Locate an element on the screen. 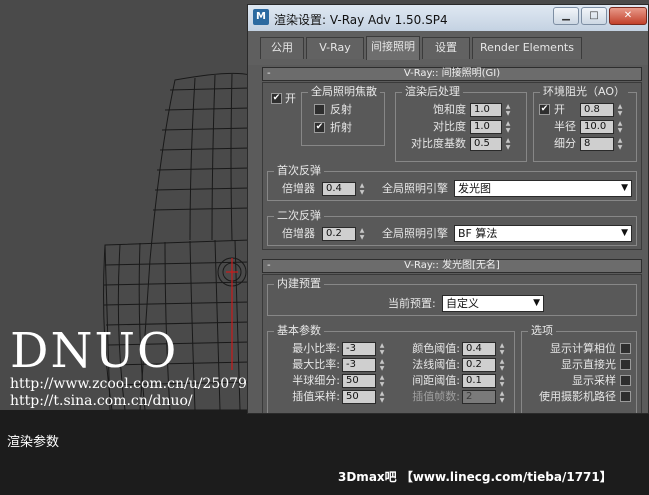 This screenshot has height=495, width=649. ao-subdivs-spinner: 8 ▲ ▼ is located at coordinates (603, 144).